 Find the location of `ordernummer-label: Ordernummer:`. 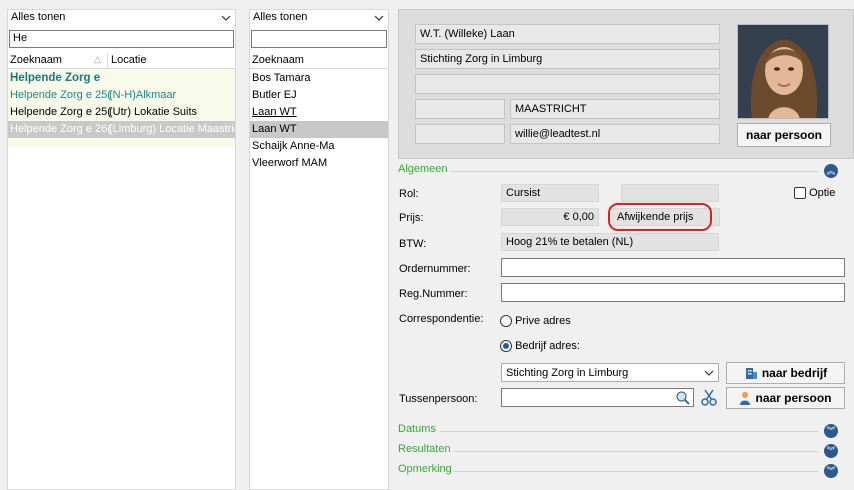

ordernummer-label: Ordernummer: is located at coordinates (435, 269).